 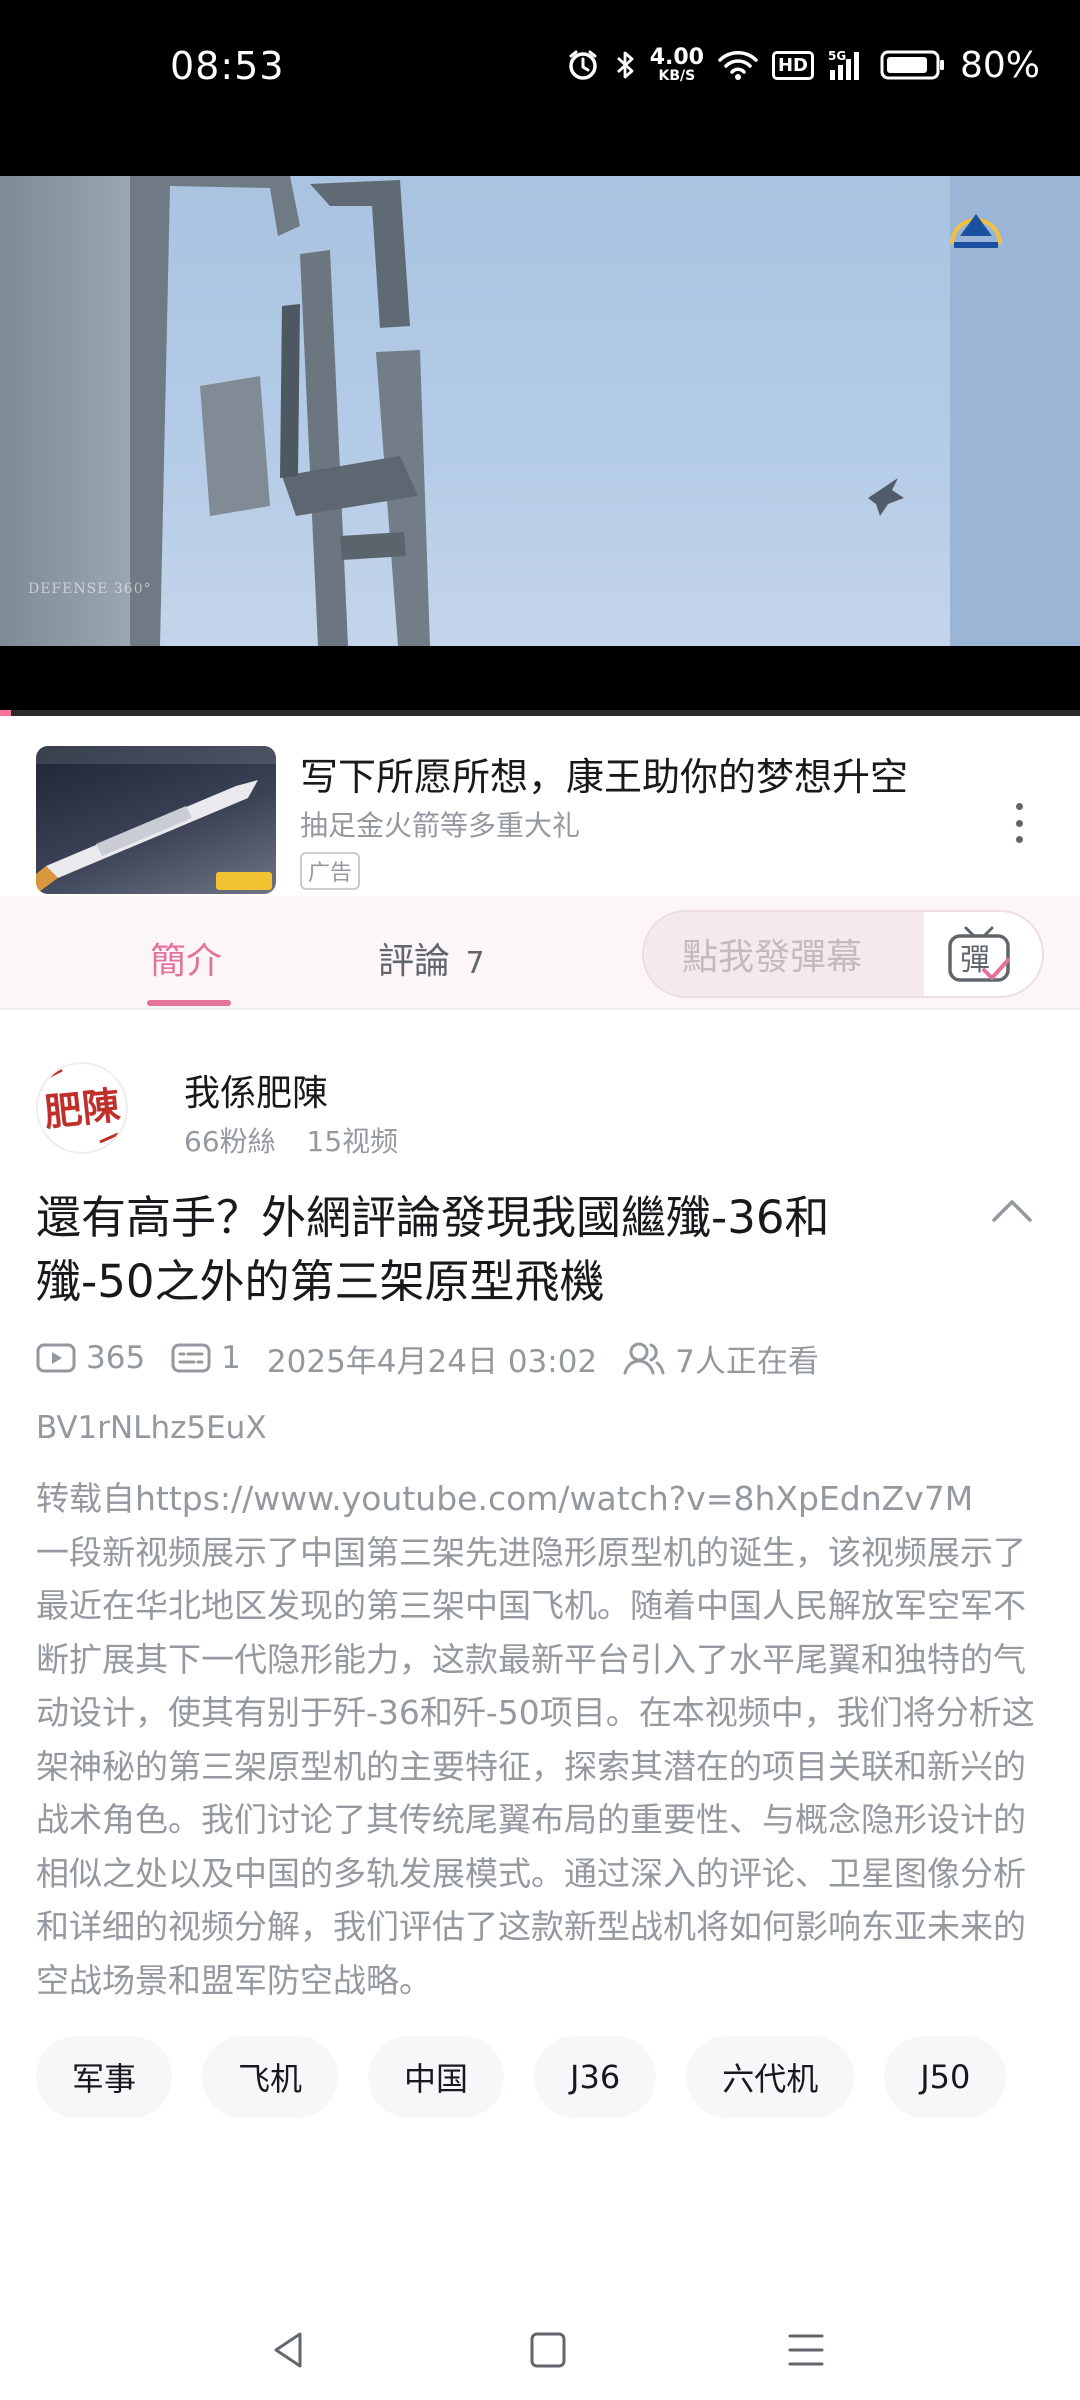 What do you see at coordinates (290, 2350) in the screenshot?
I see `back-icon` at bounding box center [290, 2350].